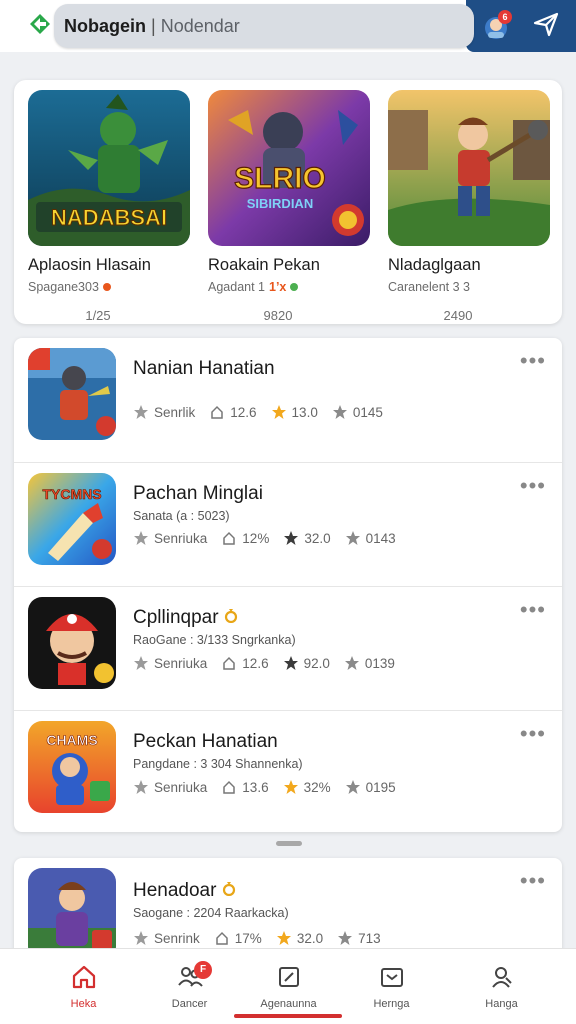 This screenshot has width=576, height=1024. Describe the element at coordinates (288, 1004) in the screenshot. I see `nav-label: Agenaunna` at that location.